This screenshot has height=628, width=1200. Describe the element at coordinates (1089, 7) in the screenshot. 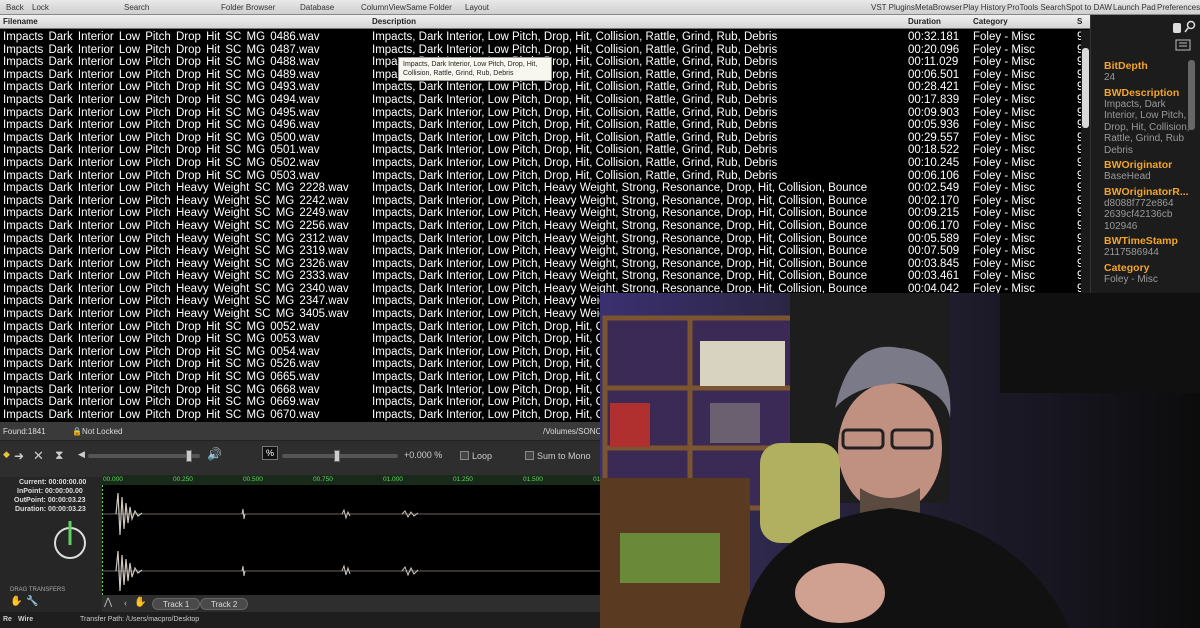

I see `toolbar-spot-to-daw-button: Spot to DAW` at that location.